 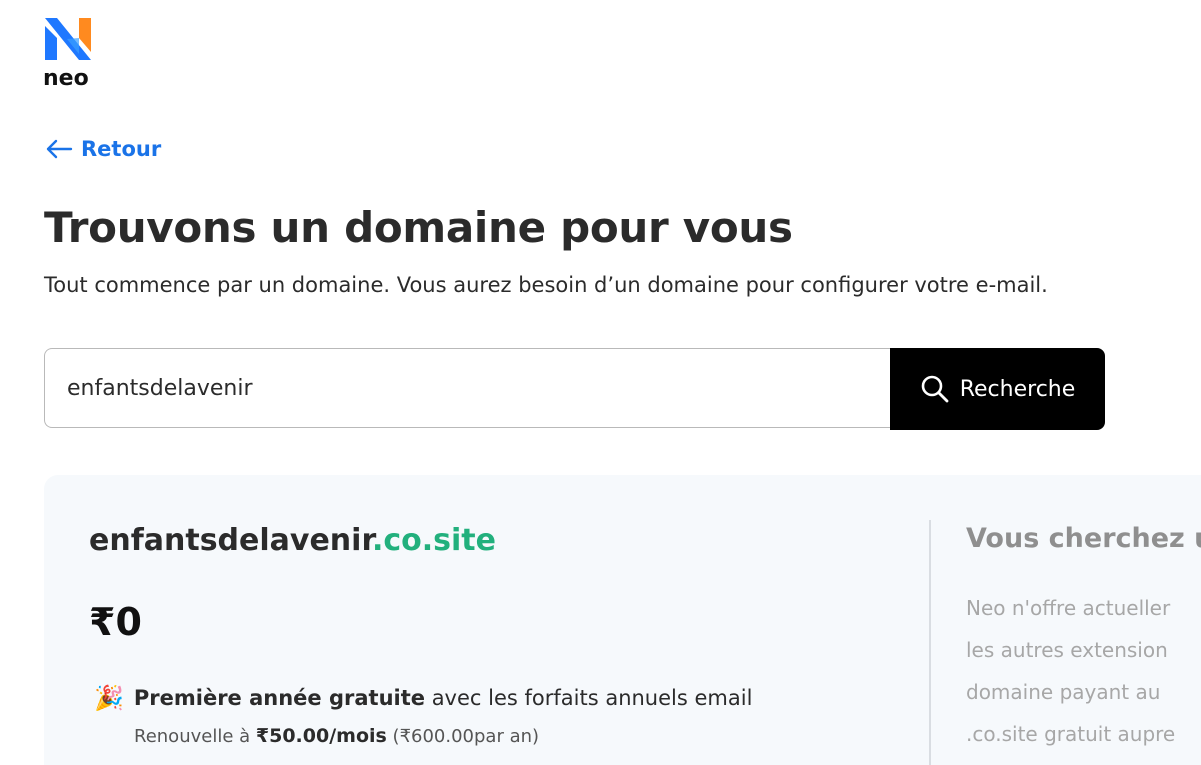 I want to click on card-divider, so click(x=930, y=642).